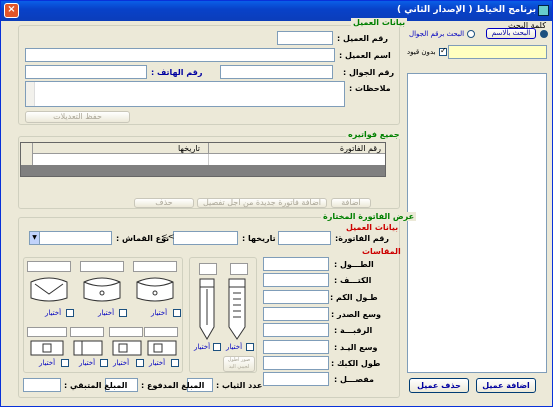 The width and height of the screenshot is (553, 407). I want to click on measure-hand-input, so click(296, 347).